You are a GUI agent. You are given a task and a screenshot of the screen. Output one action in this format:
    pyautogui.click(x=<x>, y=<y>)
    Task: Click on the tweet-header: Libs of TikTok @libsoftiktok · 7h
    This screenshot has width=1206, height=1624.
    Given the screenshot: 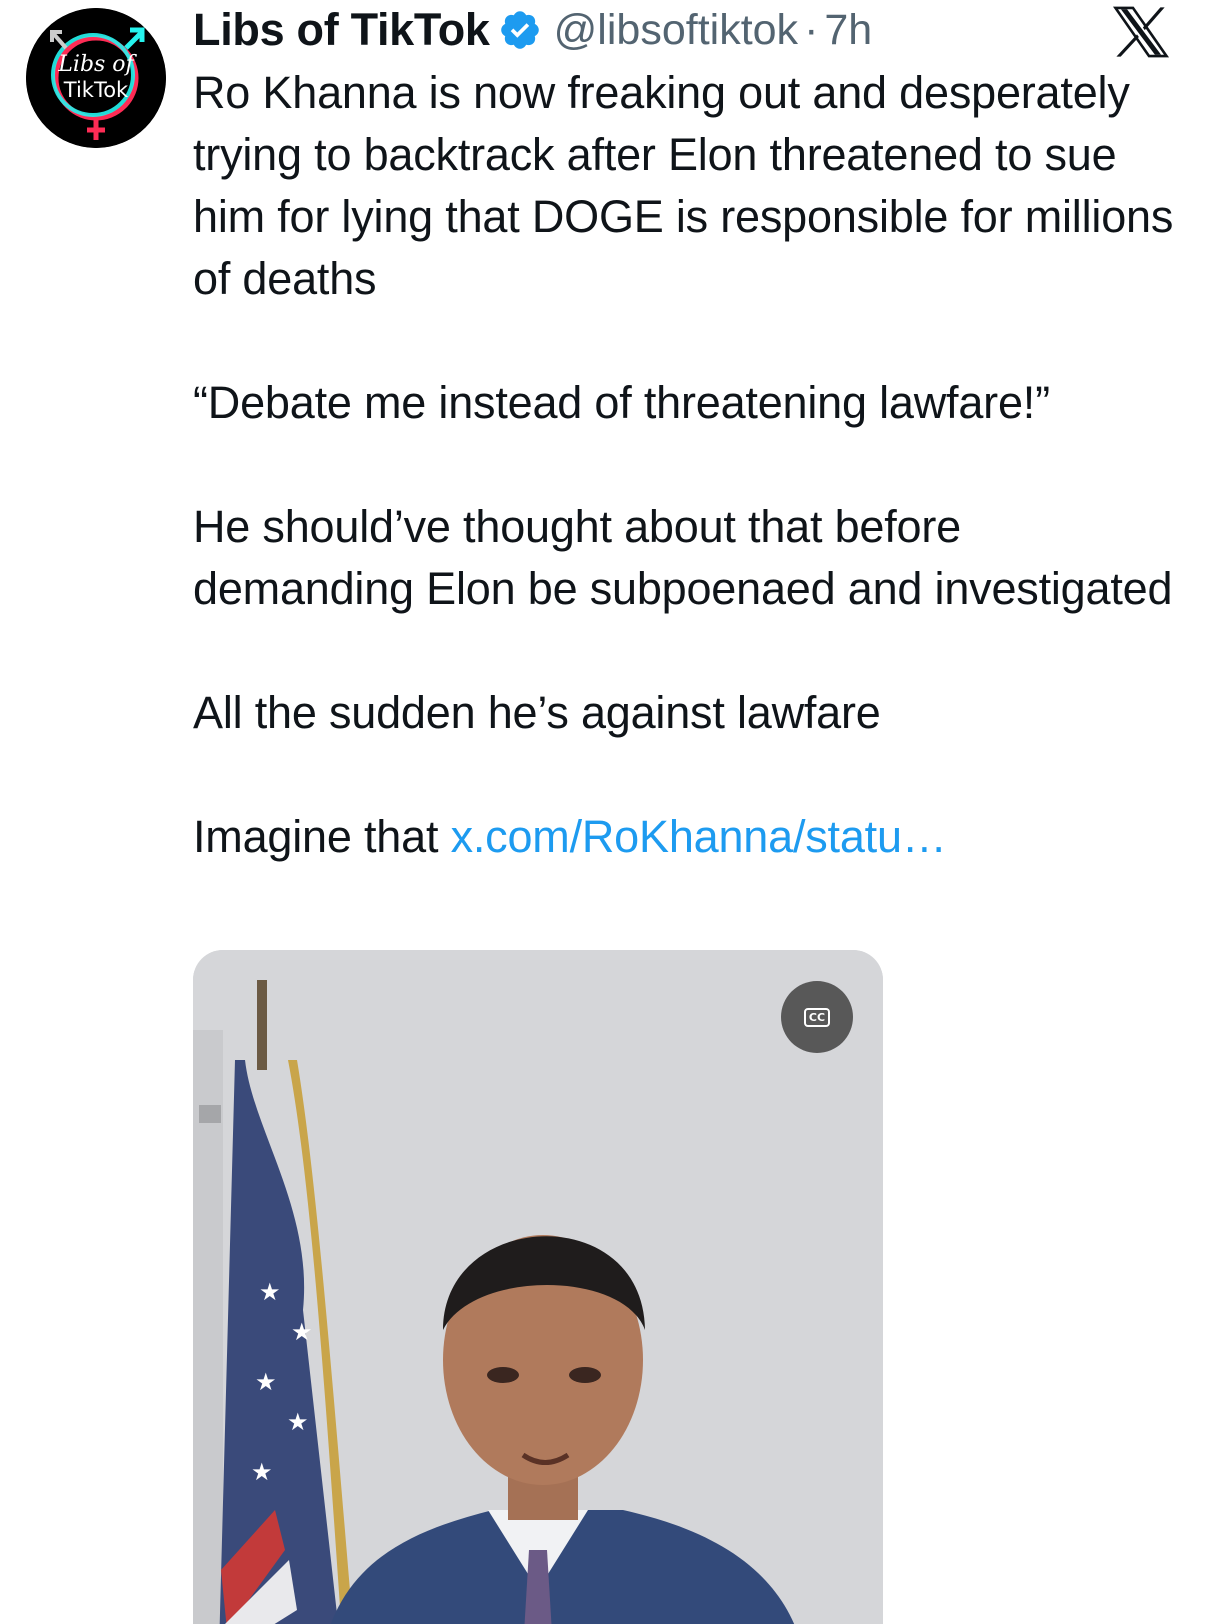 What is the action you would take?
    pyautogui.click(x=532, y=30)
    